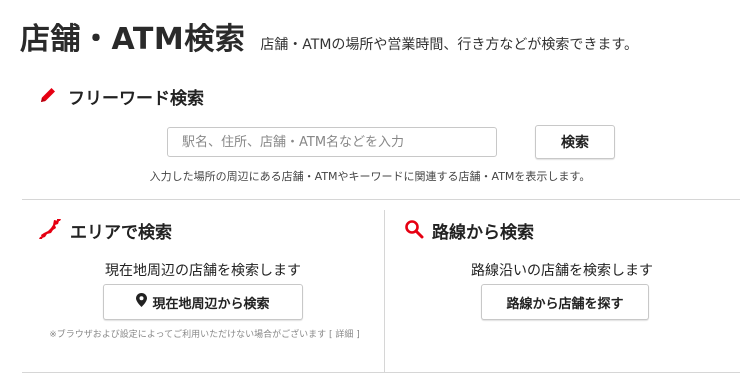 The image size is (740, 381). What do you see at coordinates (381, 372) in the screenshot?
I see `section-divider-bottom` at bounding box center [381, 372].